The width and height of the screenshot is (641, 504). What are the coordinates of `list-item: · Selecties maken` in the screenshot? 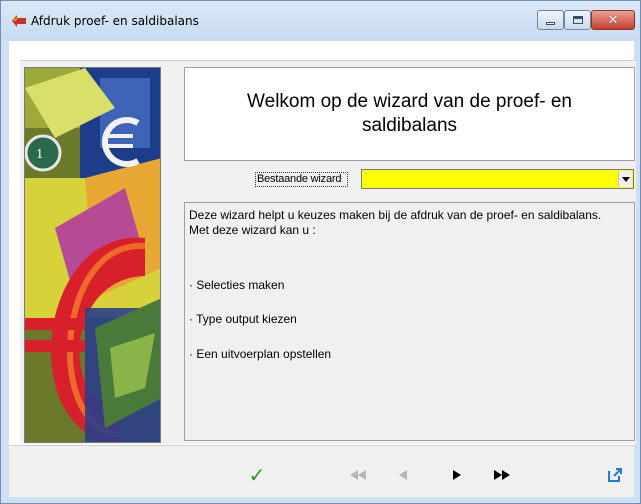 It's located at (237, 285).